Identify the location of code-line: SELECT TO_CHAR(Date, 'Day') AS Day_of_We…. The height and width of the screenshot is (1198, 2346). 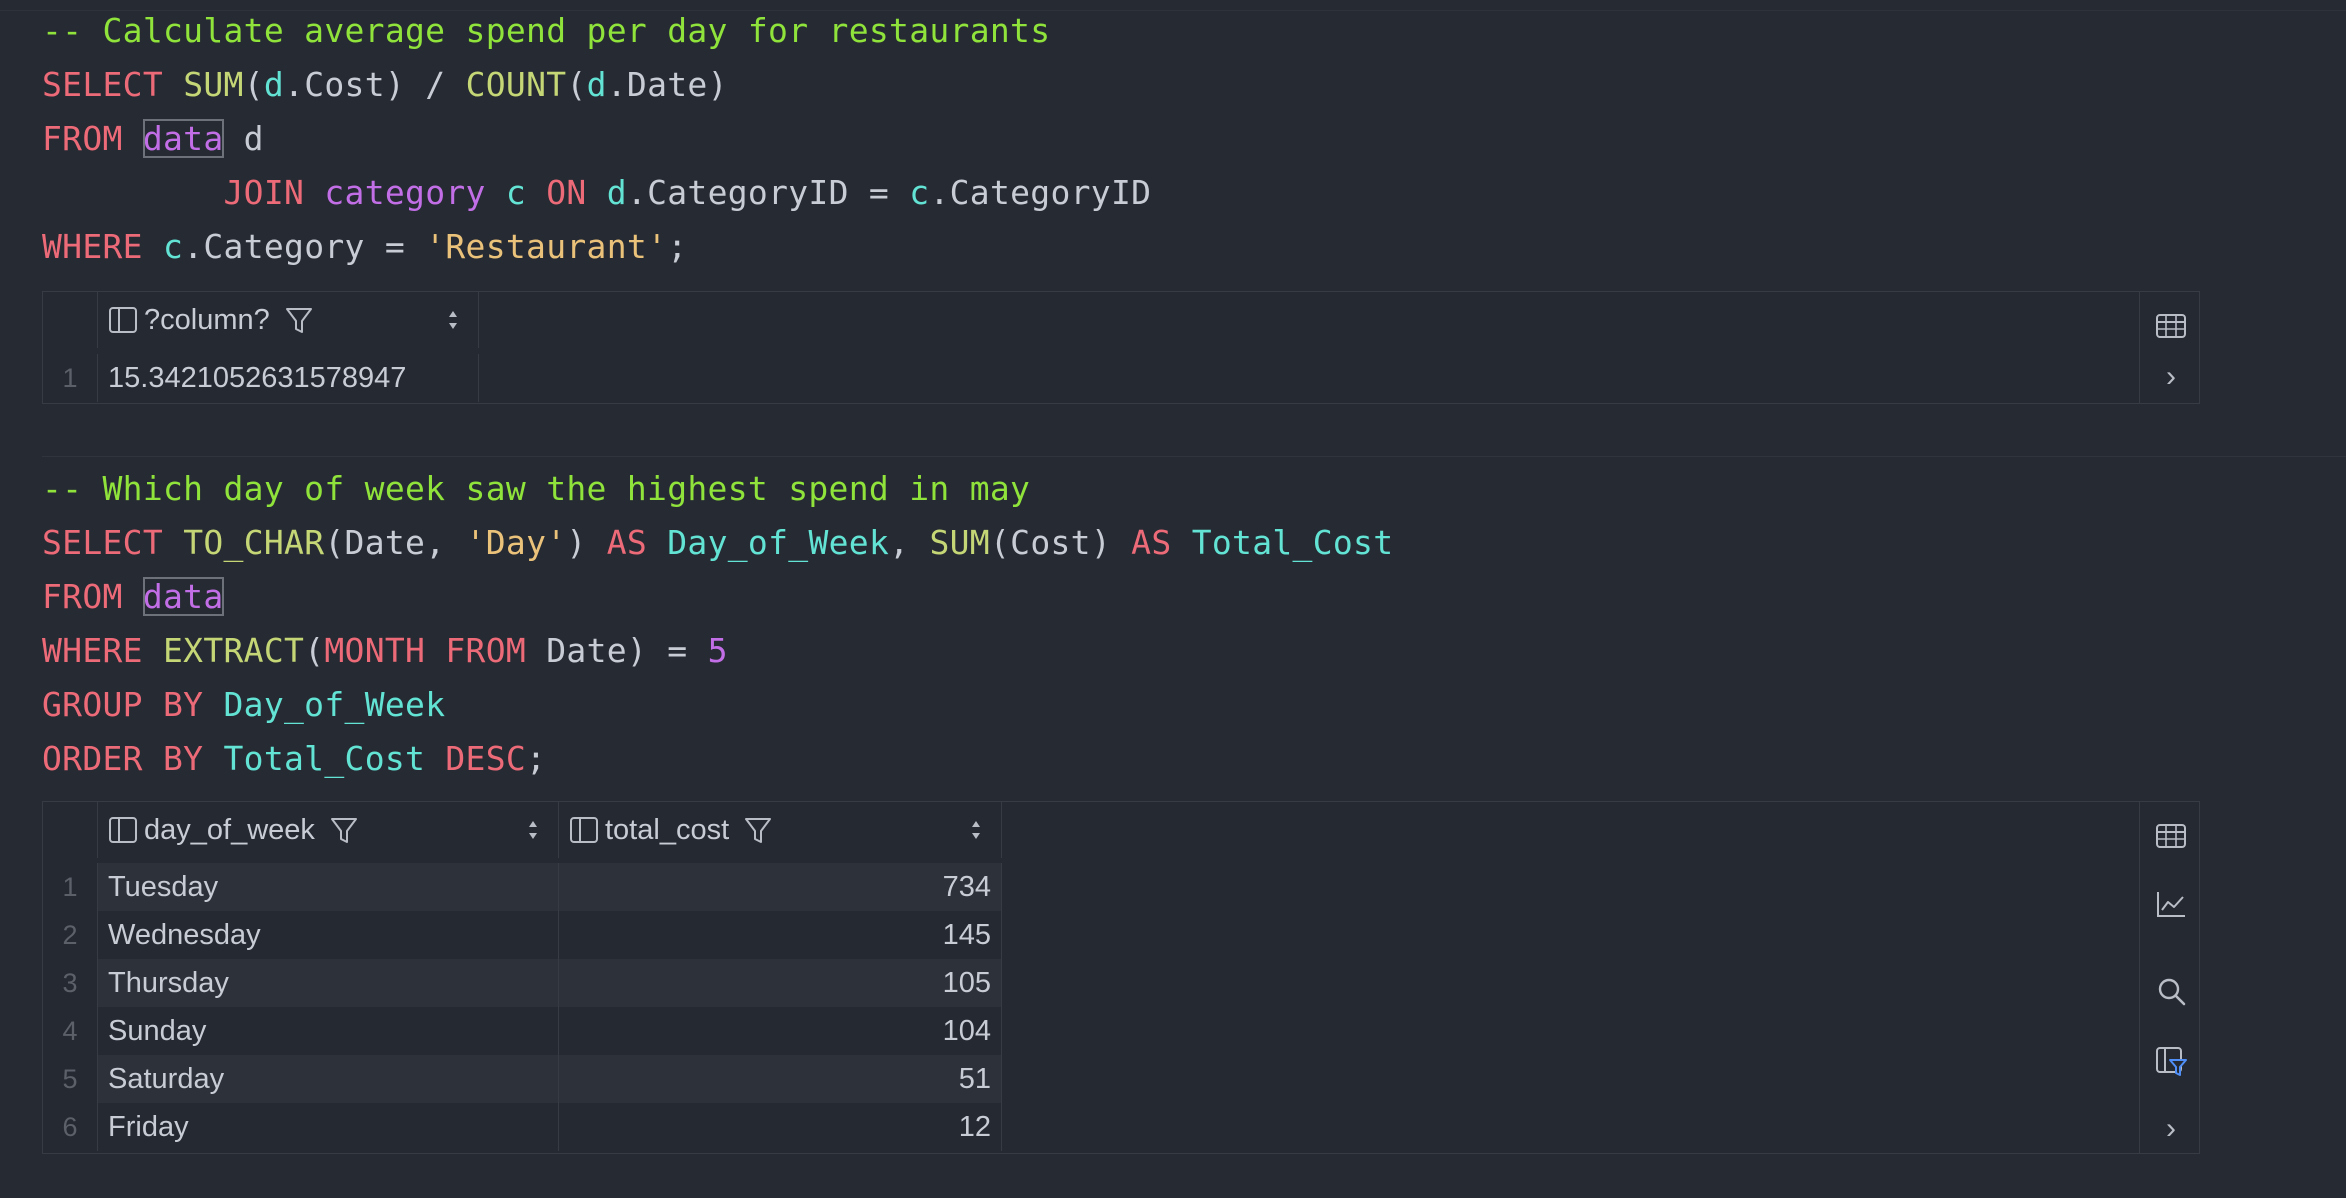
(717, 543).